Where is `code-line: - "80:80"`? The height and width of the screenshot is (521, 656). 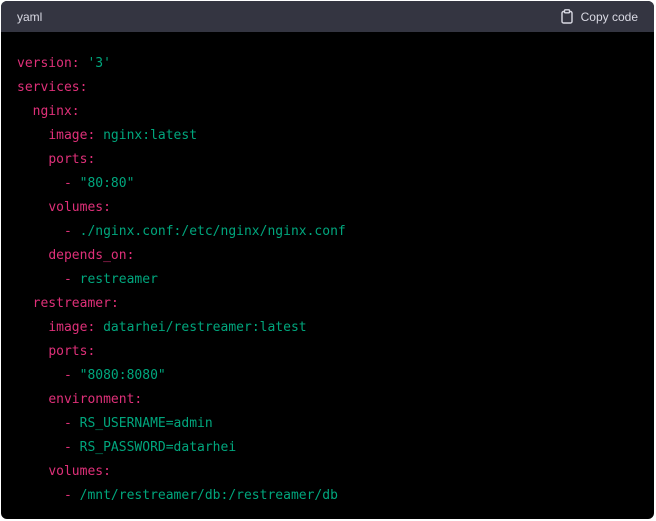 code-line: - "80:80" is located at coordinates (327, 184).